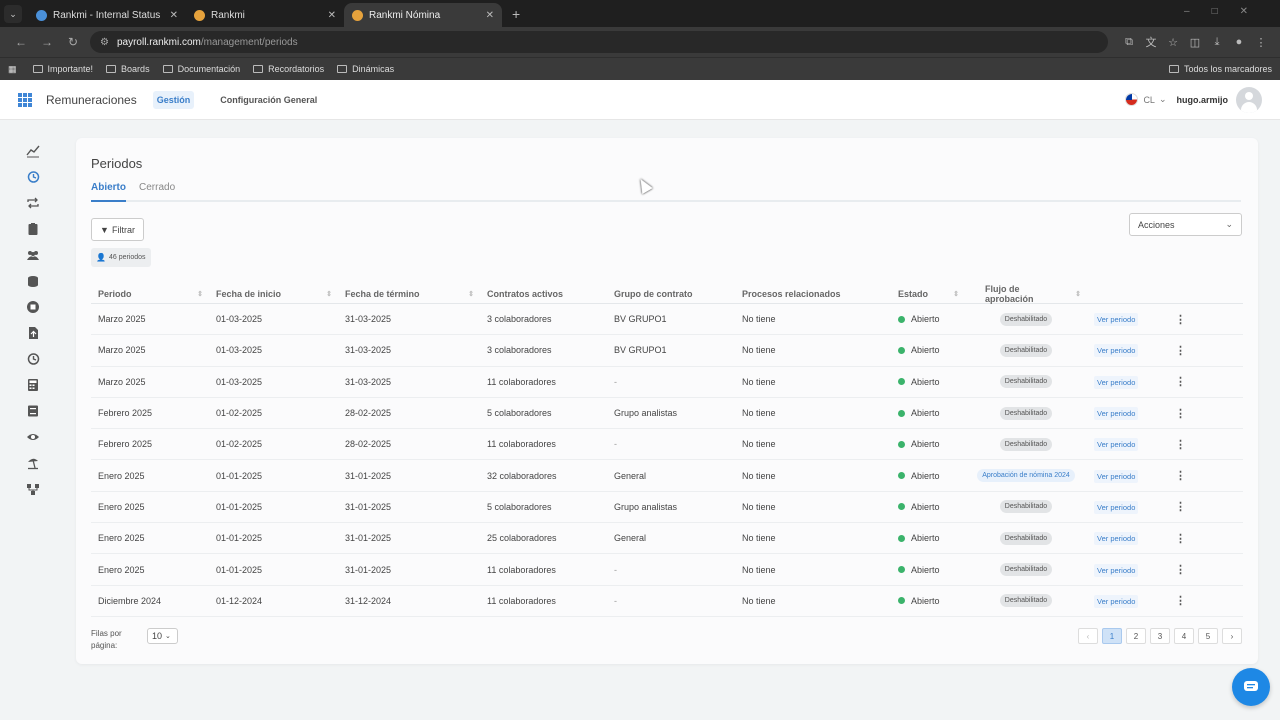 The width and height of the screenshot is (1280, 720). What do you see at coordinates (1132, 99) in the screenshot?
I see `chile-flag-icon` at bounding box center [1132, 99].